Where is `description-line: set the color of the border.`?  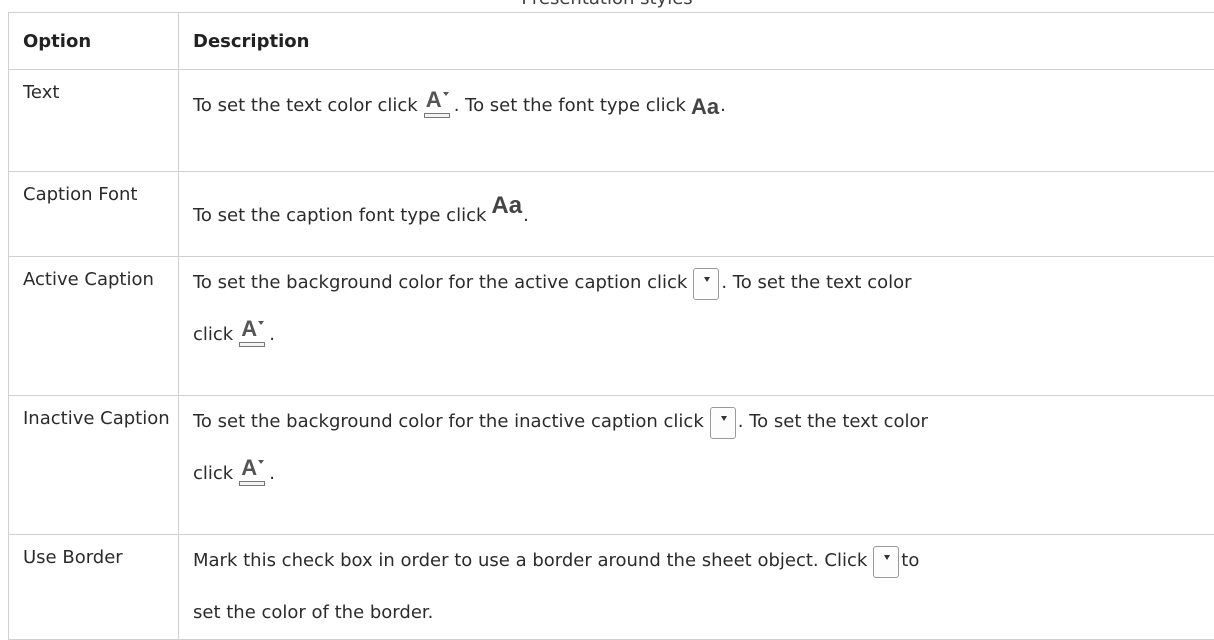
description-line: set the color of the border. is located at coordinates (703, 613).